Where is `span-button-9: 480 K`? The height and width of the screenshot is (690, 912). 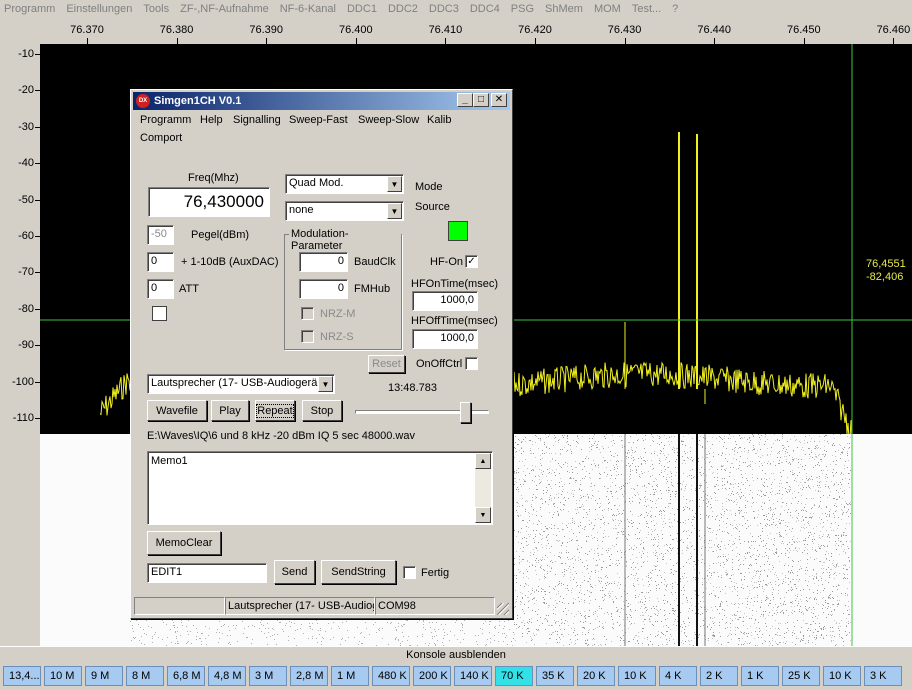
span-button-9: 480 K is located at coordinates (391, 676).